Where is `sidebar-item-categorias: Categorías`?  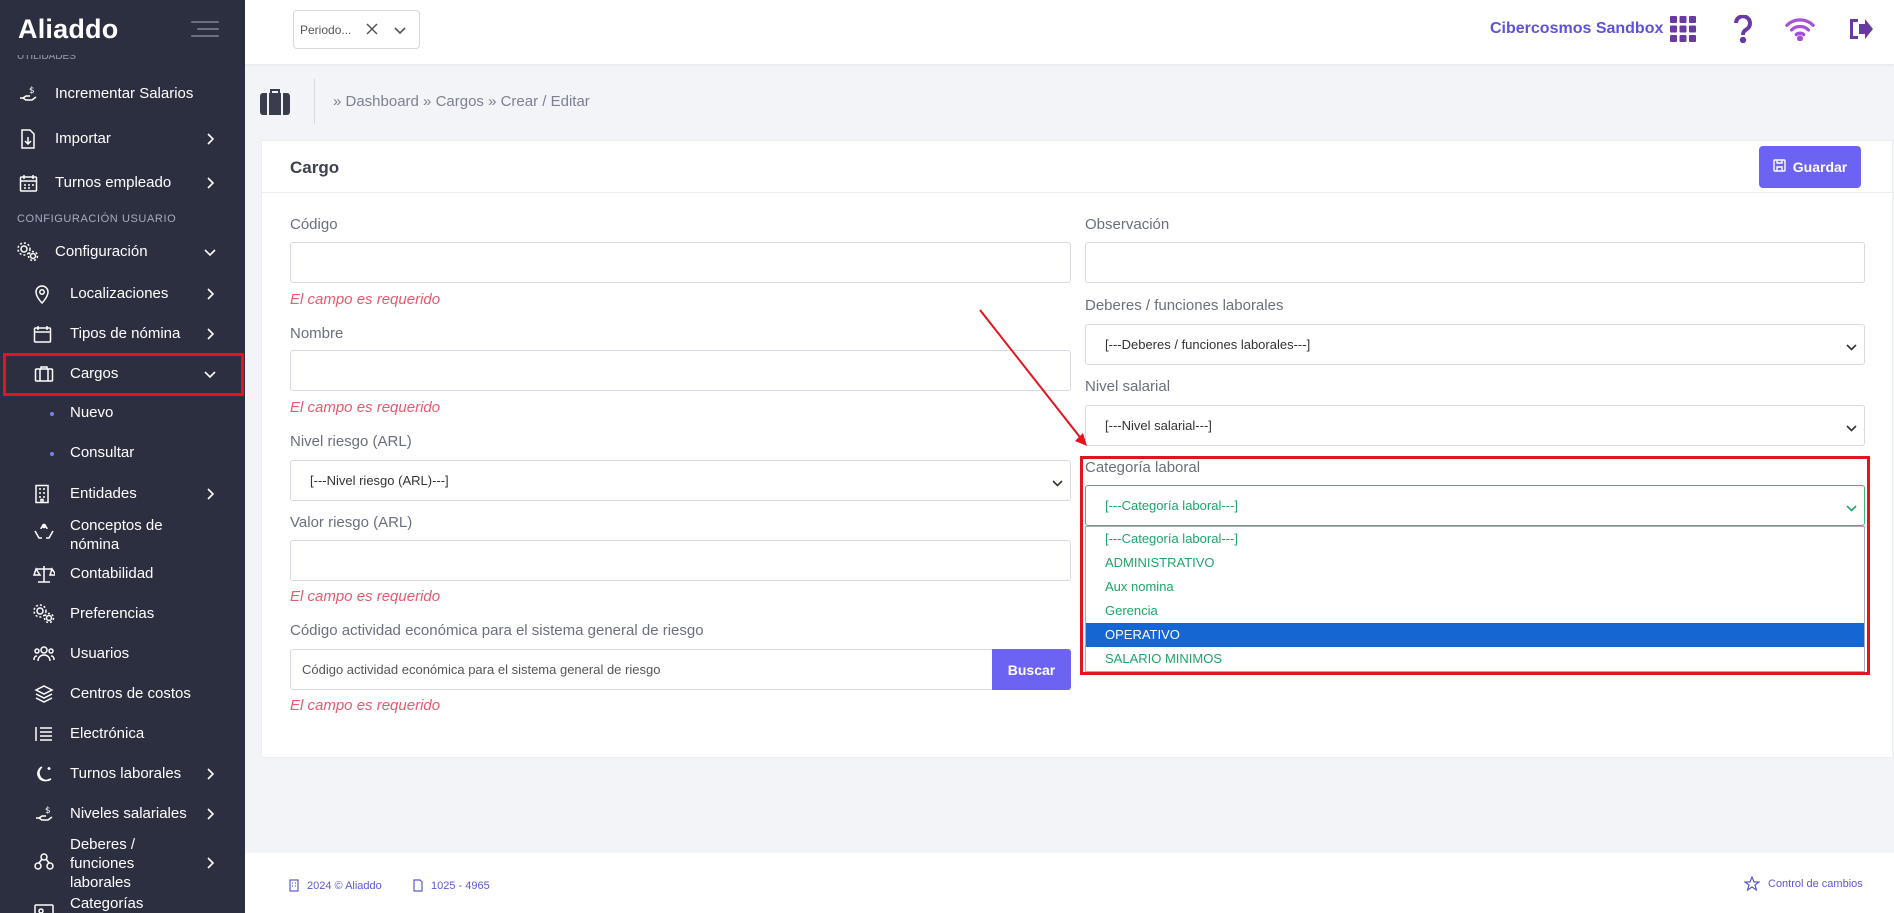 sidebar-item-categorias: Categorías is located at coordinates (122, 903).